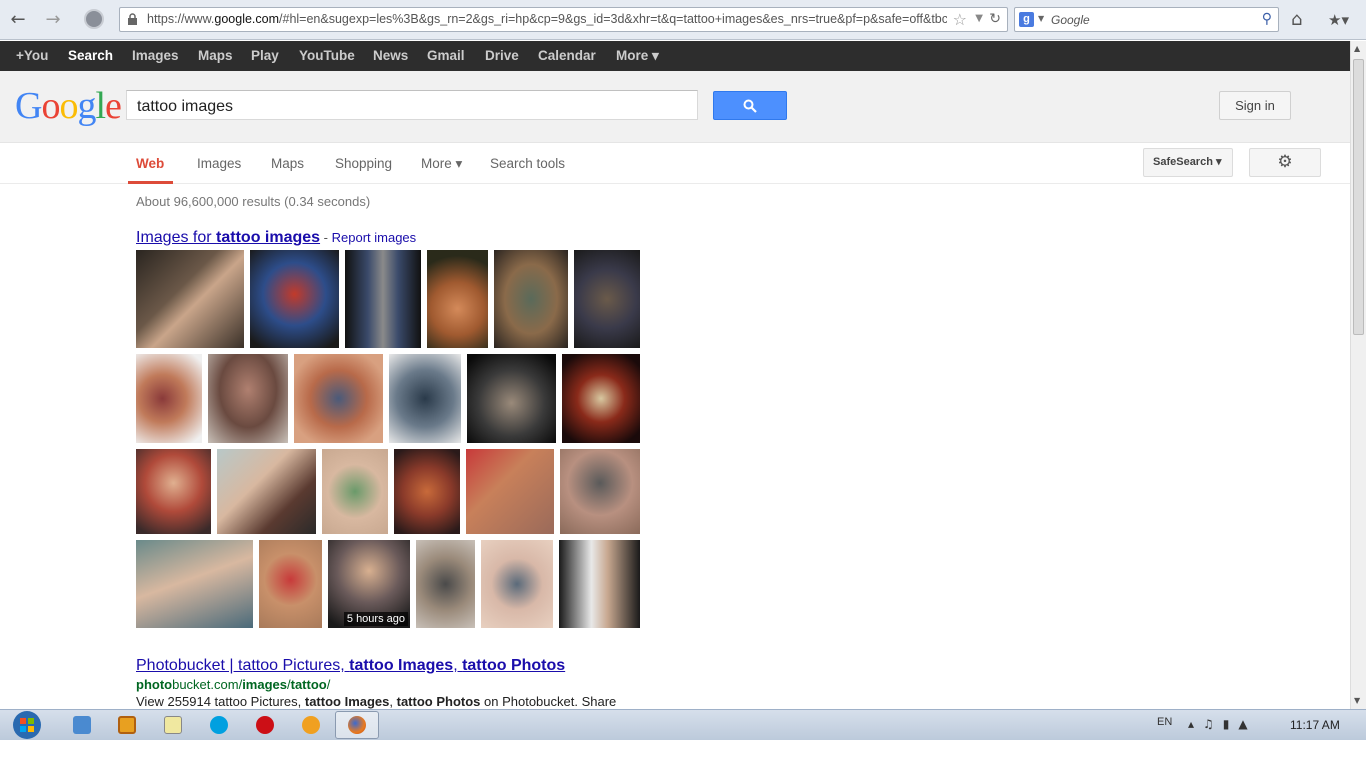 This screenshot has height=768, width=1366. What do you see at coordinates (502, 55) in the screenshot?
I see `gbar-drive: Drive` at bounding box center [502, 55].